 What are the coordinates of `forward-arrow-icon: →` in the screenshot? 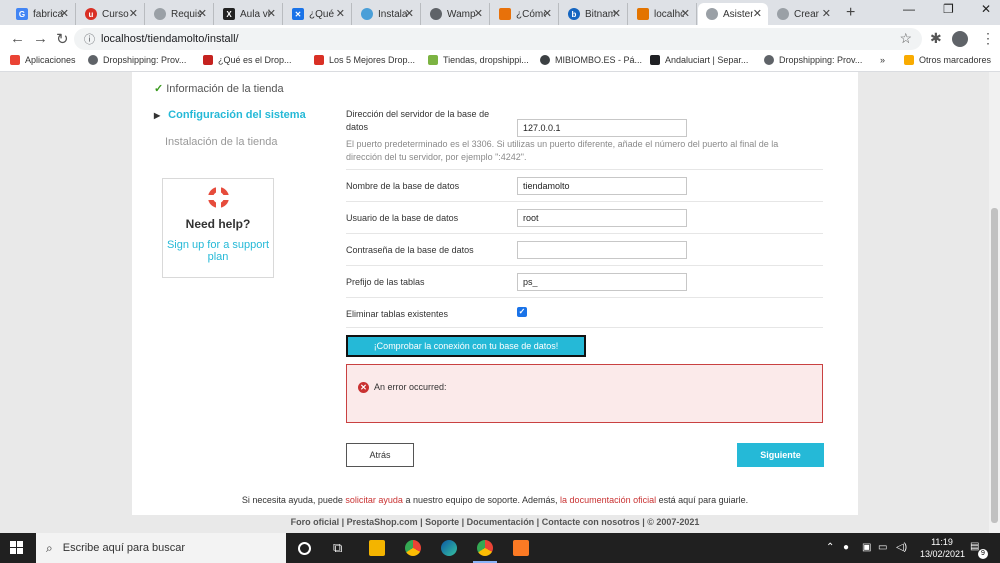 It's located at (40, 38).